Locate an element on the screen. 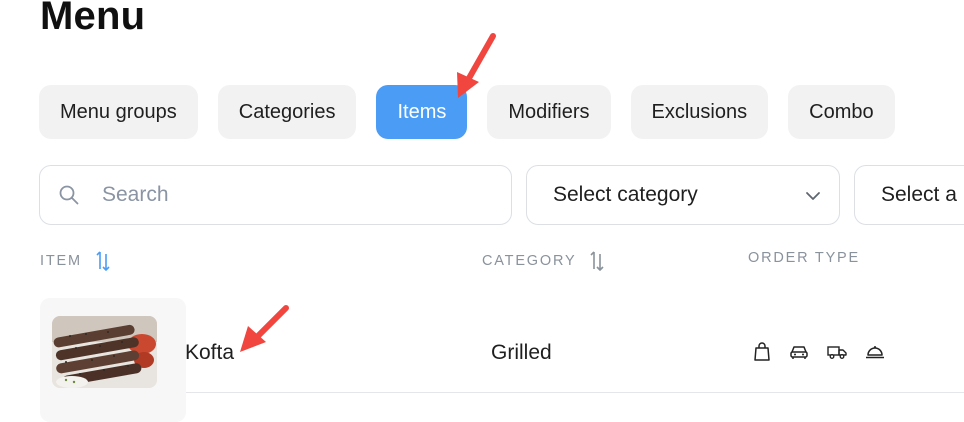 This screenshot has width=964, height=422. column-header-order-type-label: ORDER TYPE is located at coordinates (804, 258).